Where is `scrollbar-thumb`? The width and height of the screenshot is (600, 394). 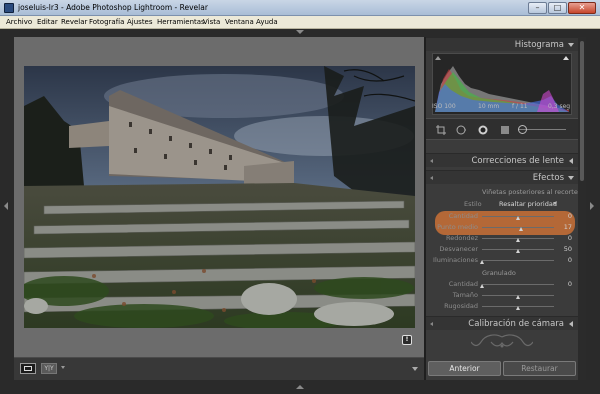
scrollbar-thumb is located at coordinates (582, 111).